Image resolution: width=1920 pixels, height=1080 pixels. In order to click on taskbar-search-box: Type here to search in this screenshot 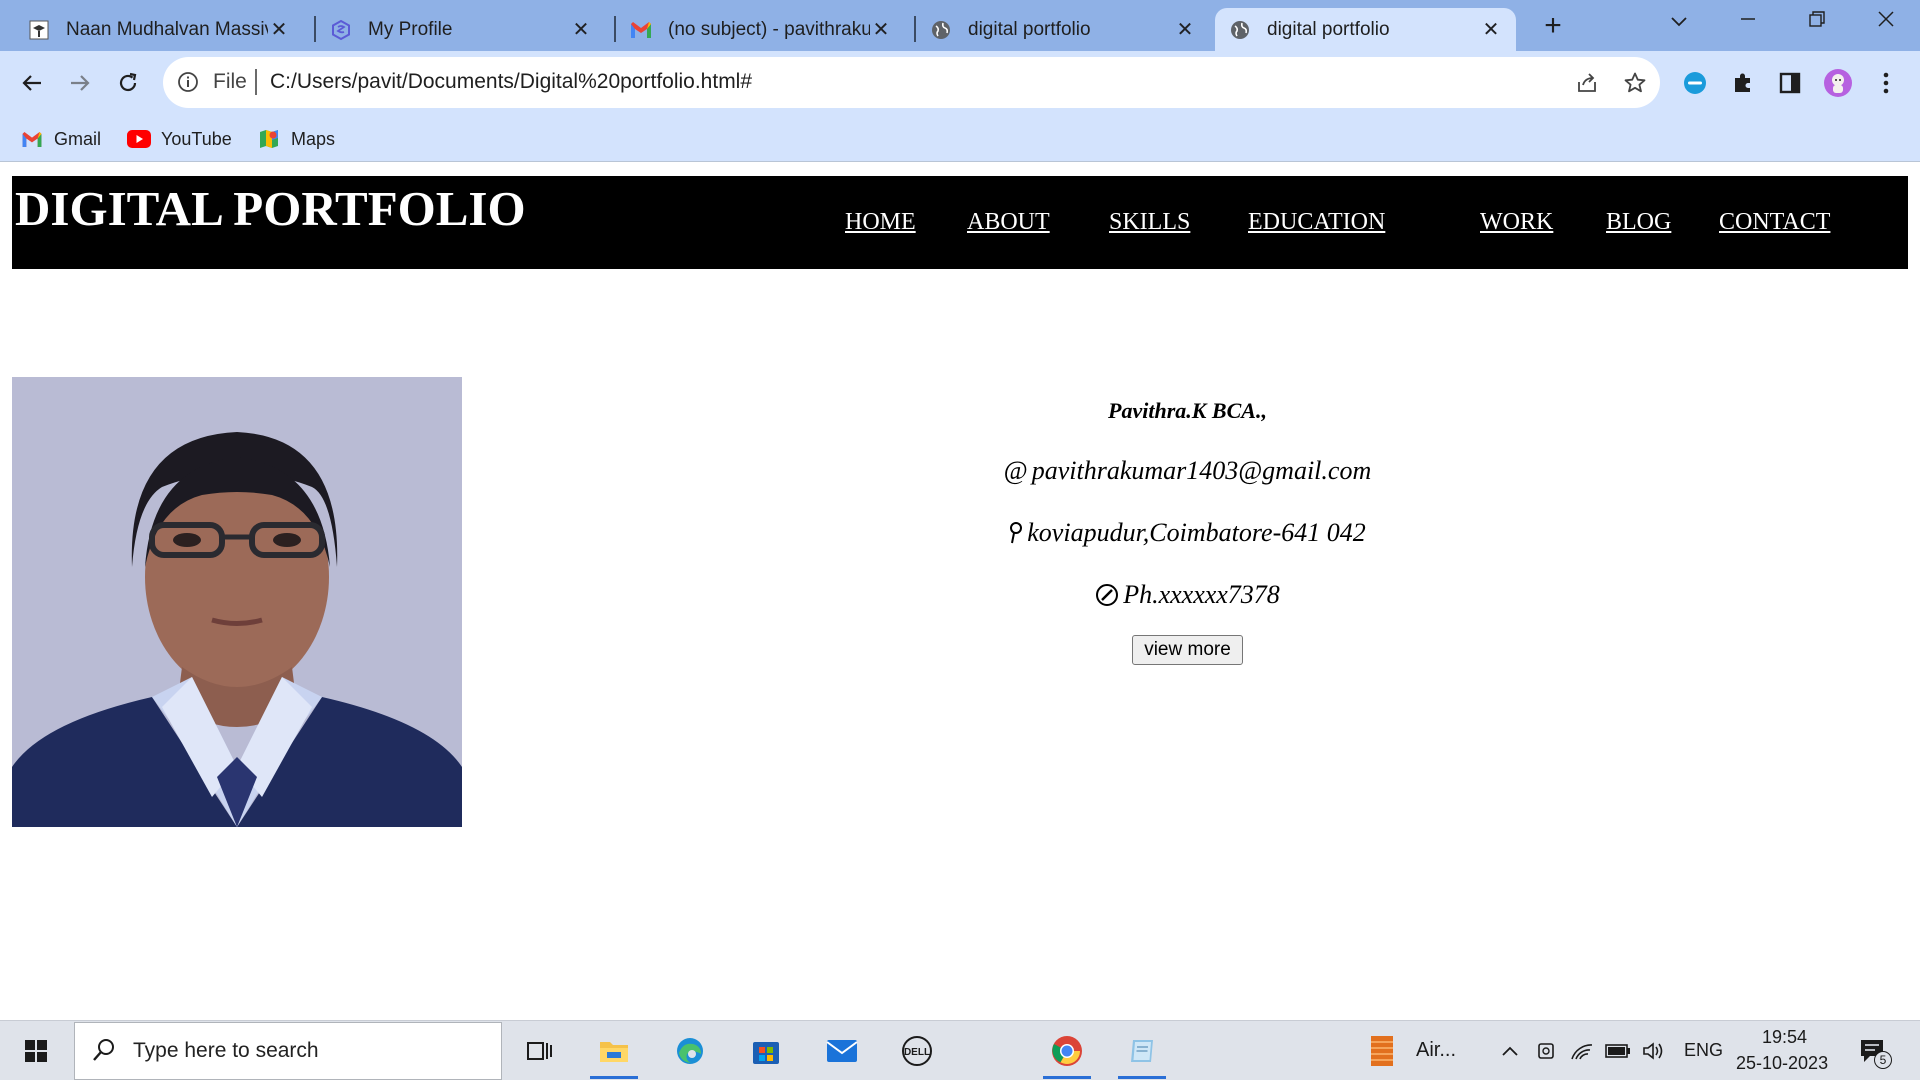, I will do `click(288, 1051)`.